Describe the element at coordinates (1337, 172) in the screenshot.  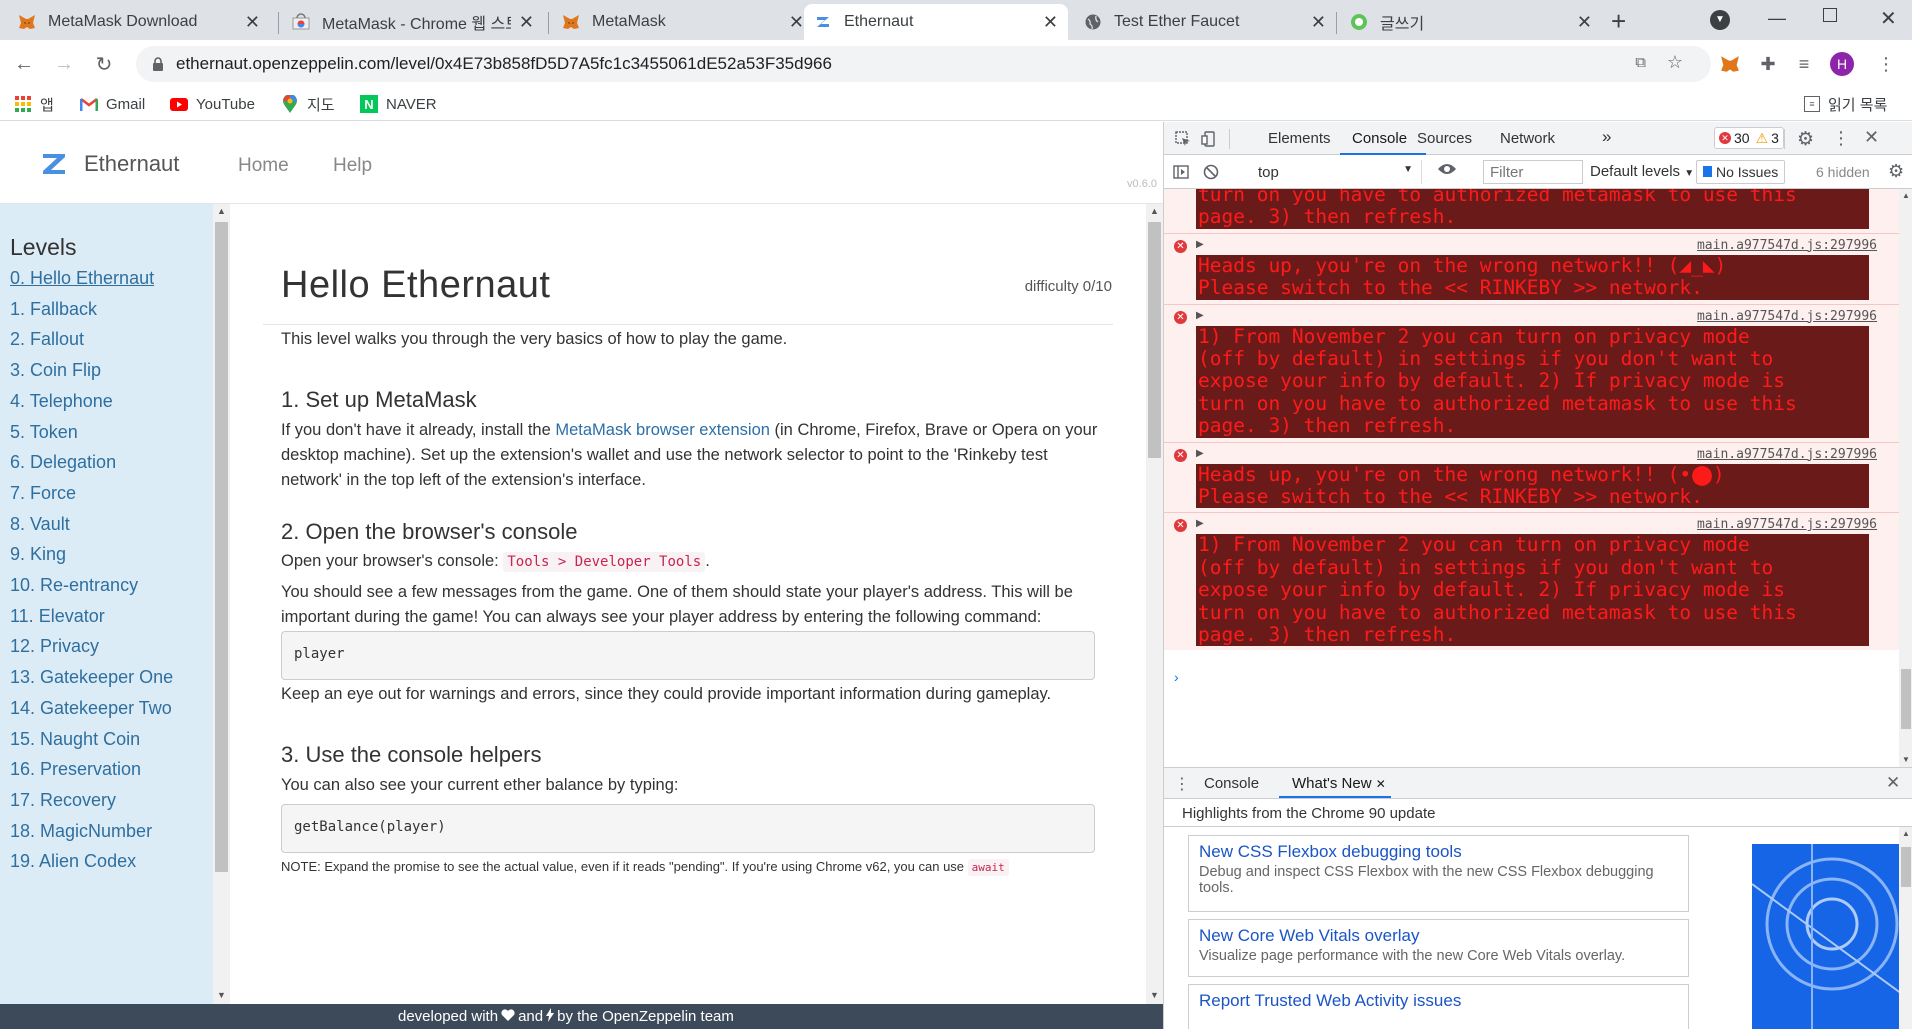
I see `context-select: top ▼` at that location.